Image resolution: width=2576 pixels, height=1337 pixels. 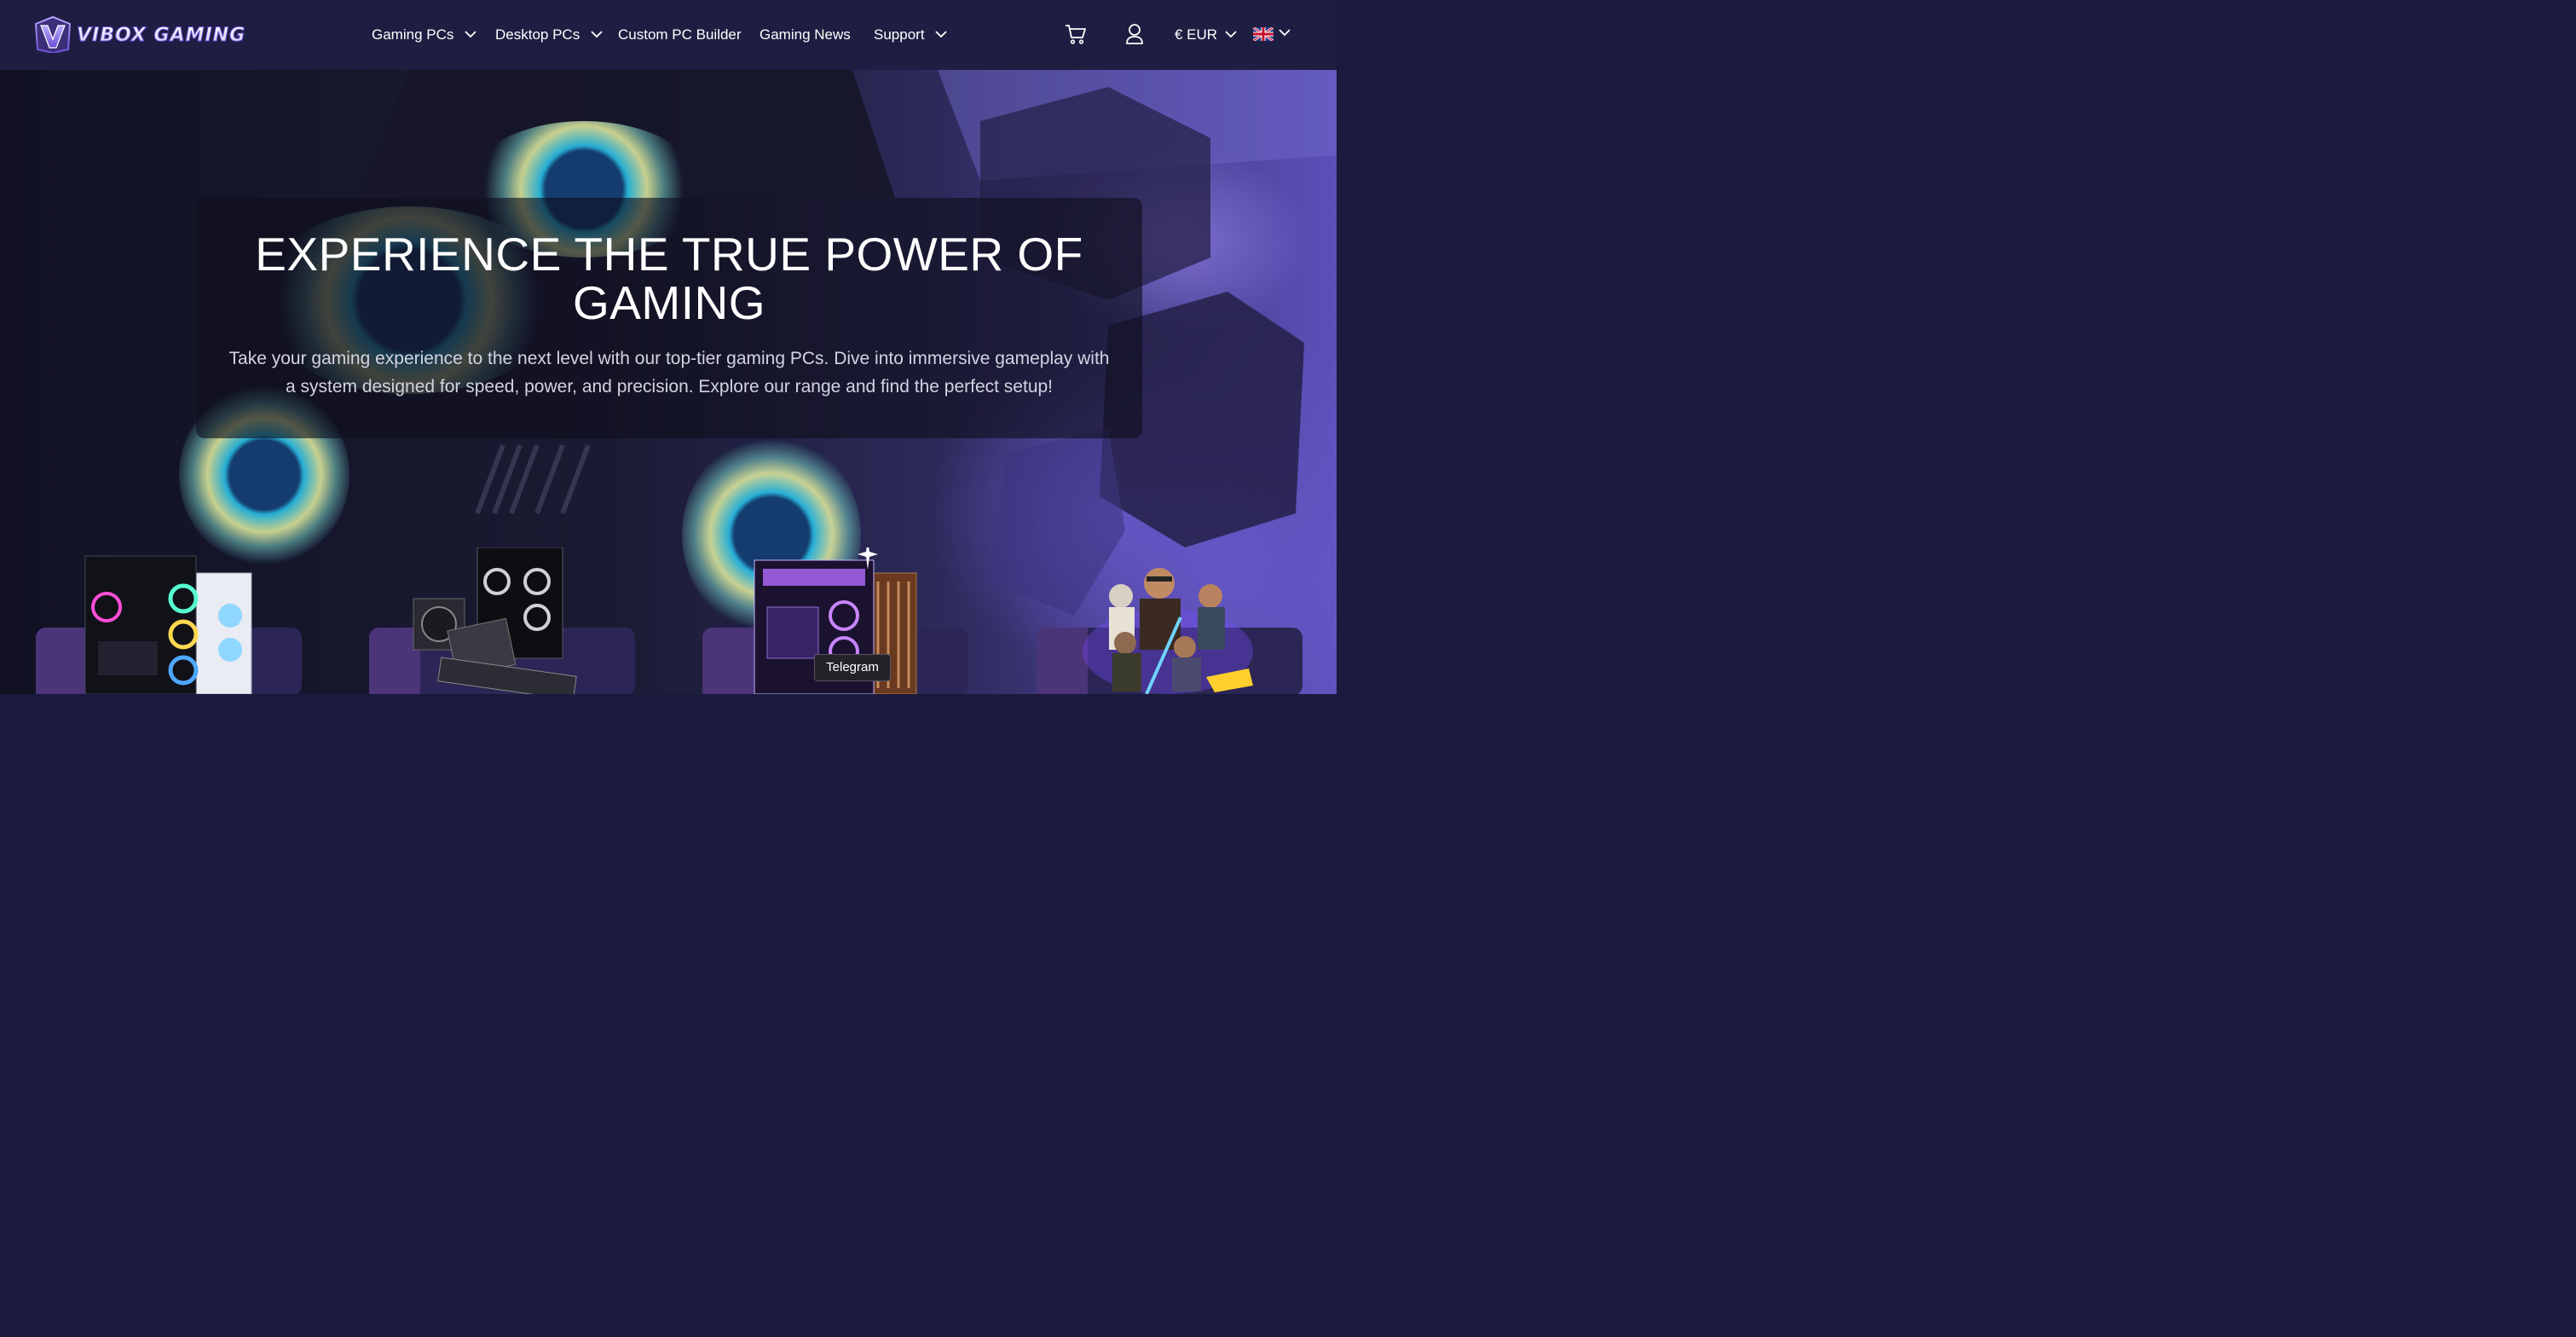 I want to click on currency-label: € EUR, so click(x=1196, y=34).